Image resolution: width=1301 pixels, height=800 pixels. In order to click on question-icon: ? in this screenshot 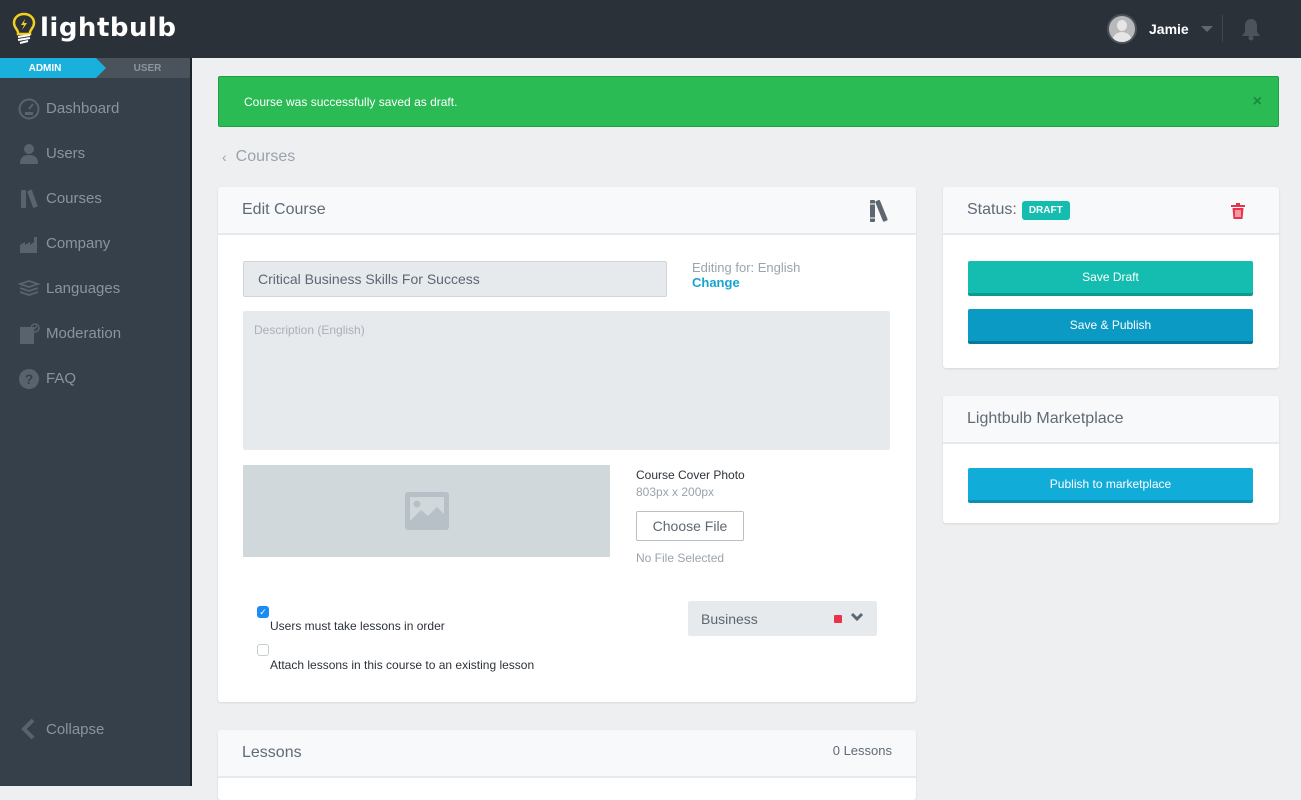, I will do `click(29, 379)`.